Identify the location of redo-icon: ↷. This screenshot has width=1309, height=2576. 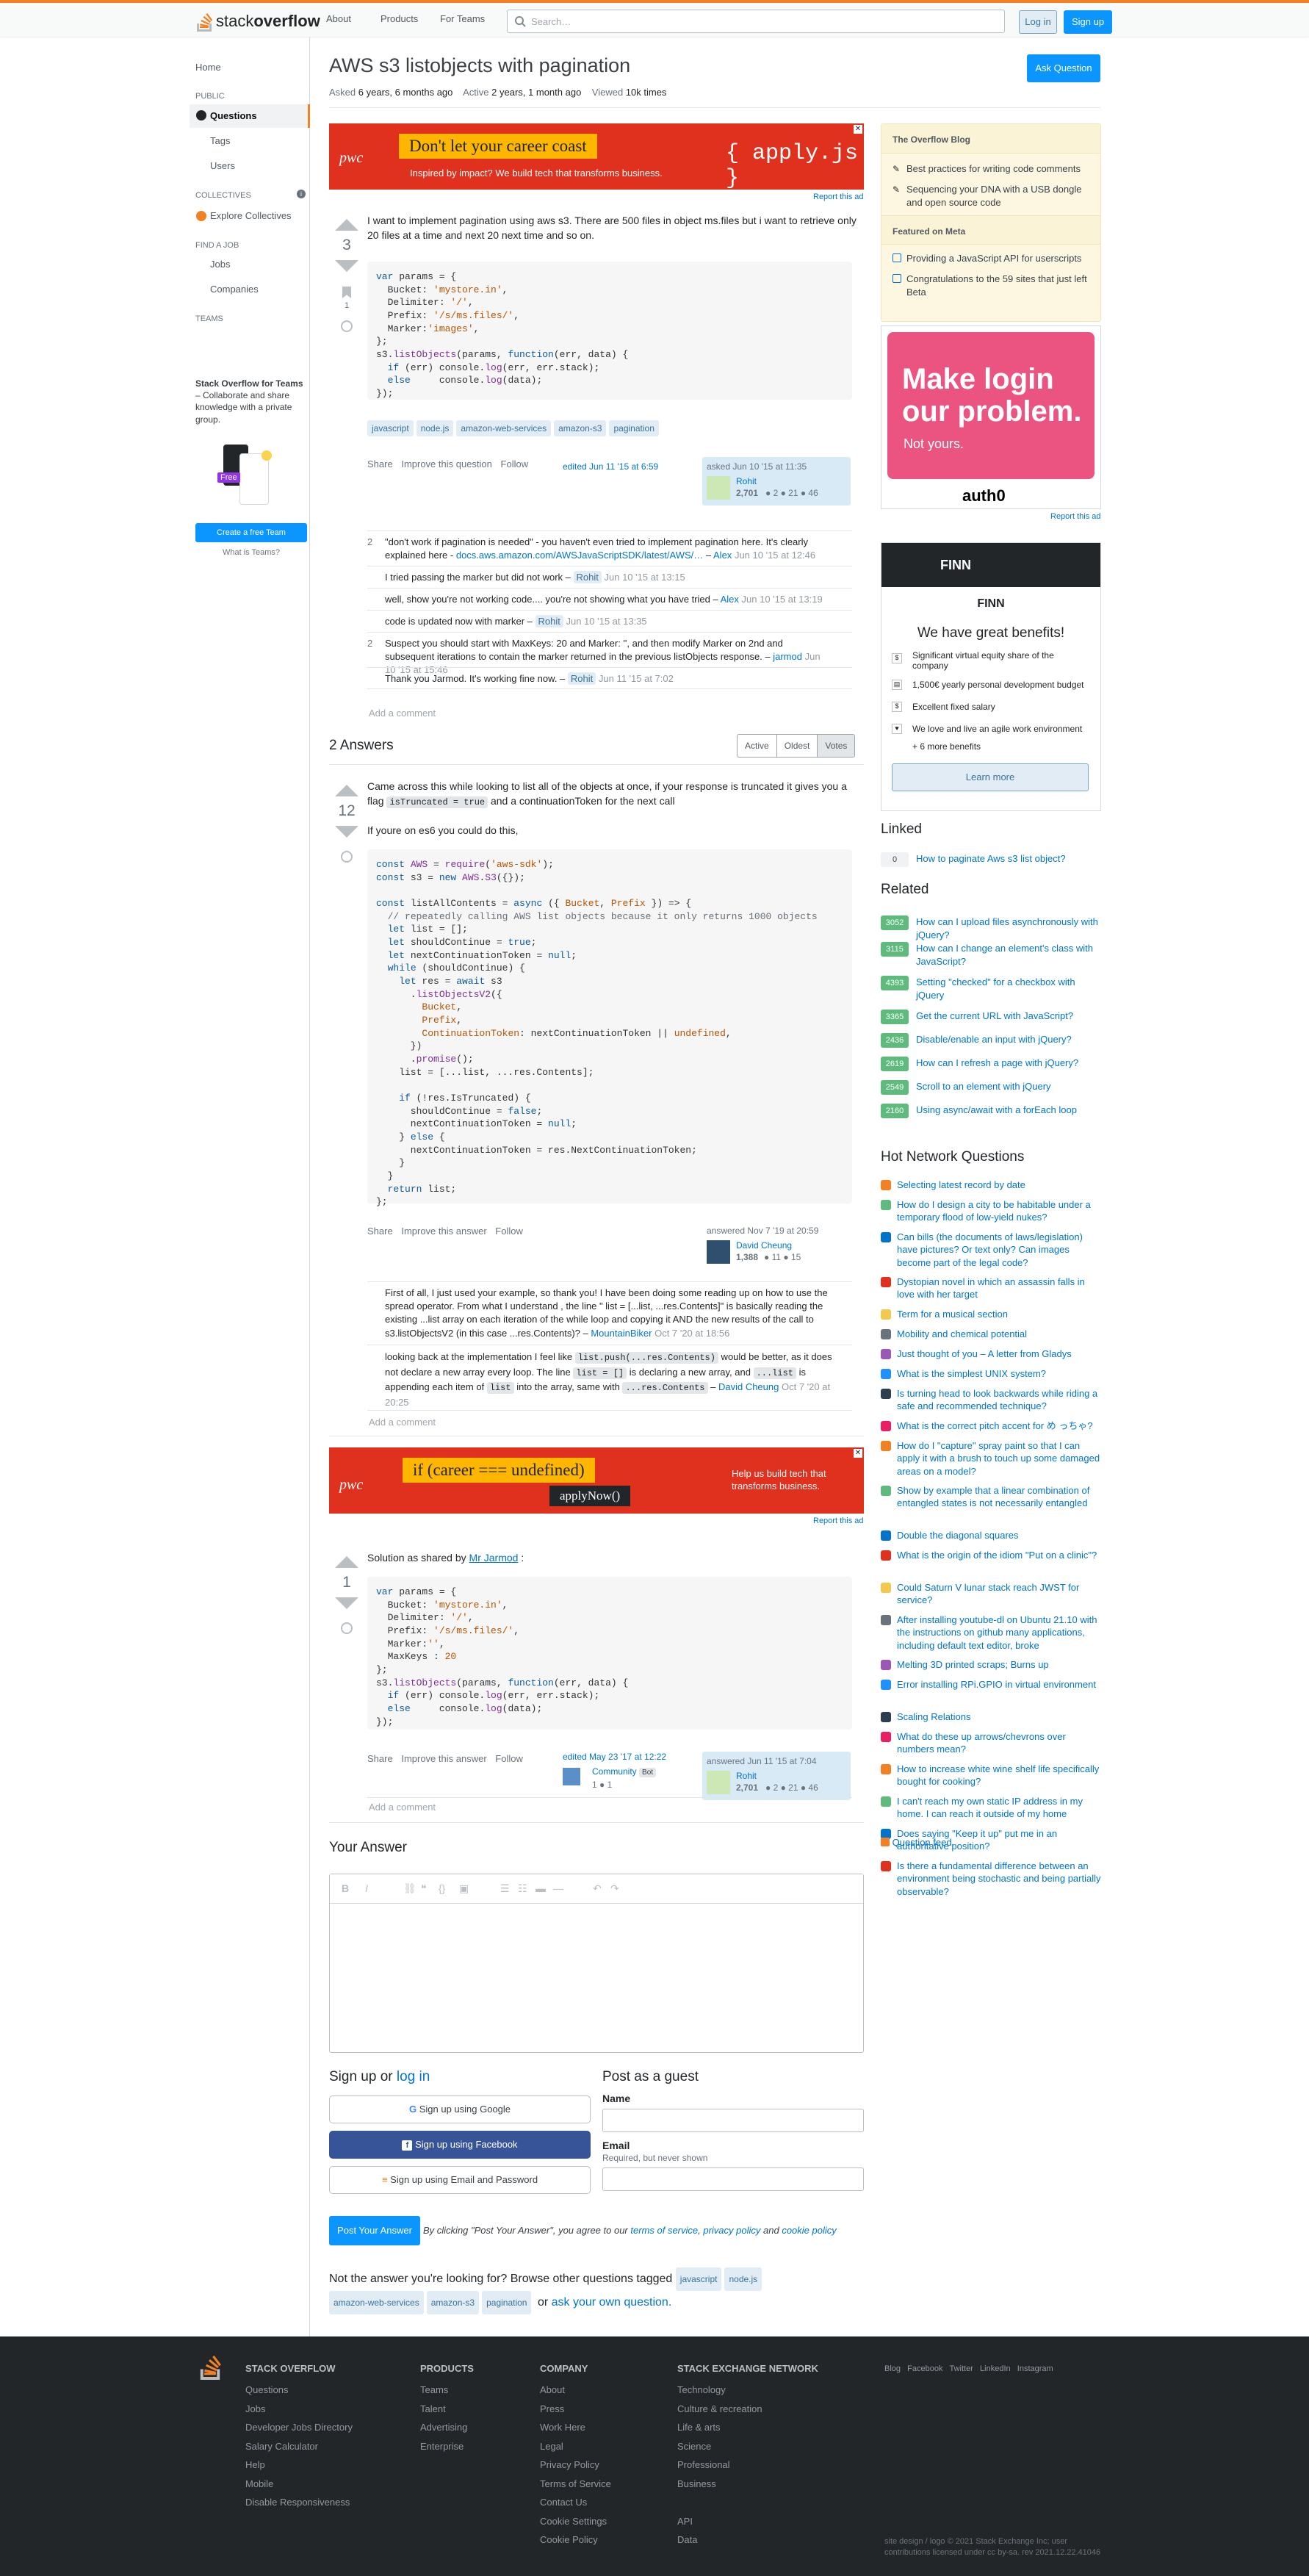
(614, 1889).